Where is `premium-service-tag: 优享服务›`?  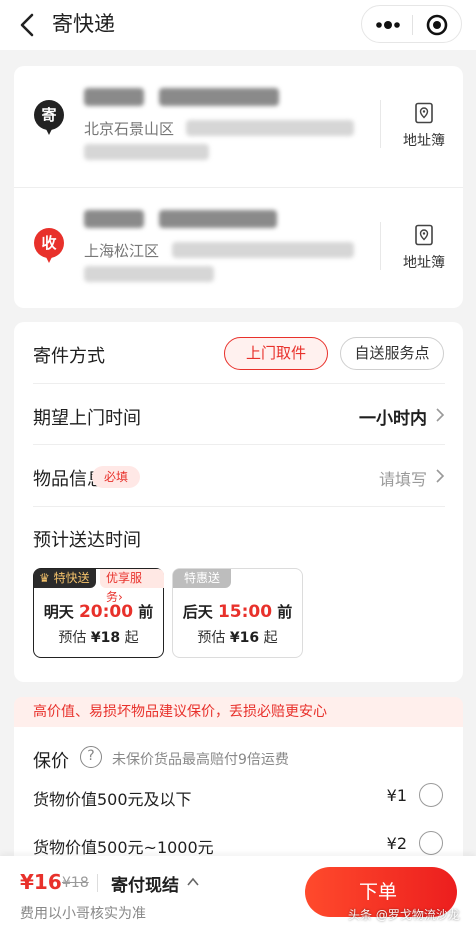 premium-service-tag: 优享服务› is located at coordinates (132, 586).